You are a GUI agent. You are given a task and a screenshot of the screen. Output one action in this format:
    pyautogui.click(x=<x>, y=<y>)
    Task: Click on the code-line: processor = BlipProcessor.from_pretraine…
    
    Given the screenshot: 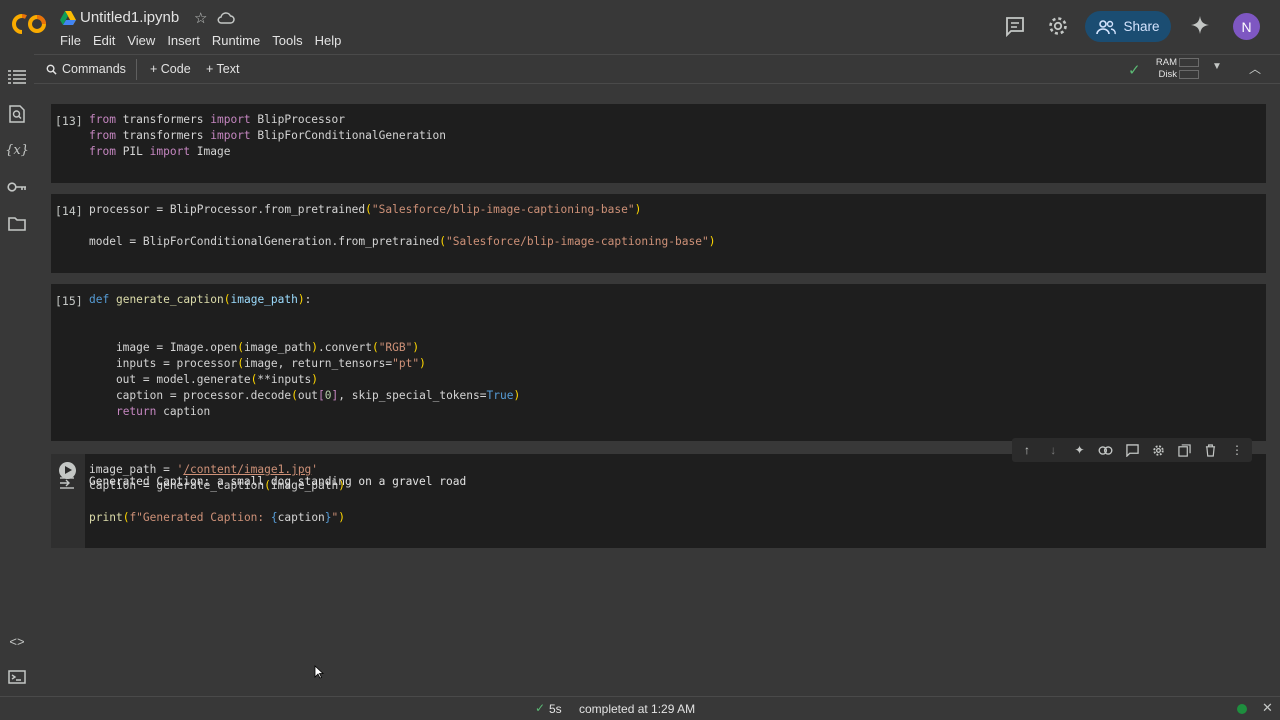 What is the action you would take?
    pyautogui.click(x=365, y=209)
    